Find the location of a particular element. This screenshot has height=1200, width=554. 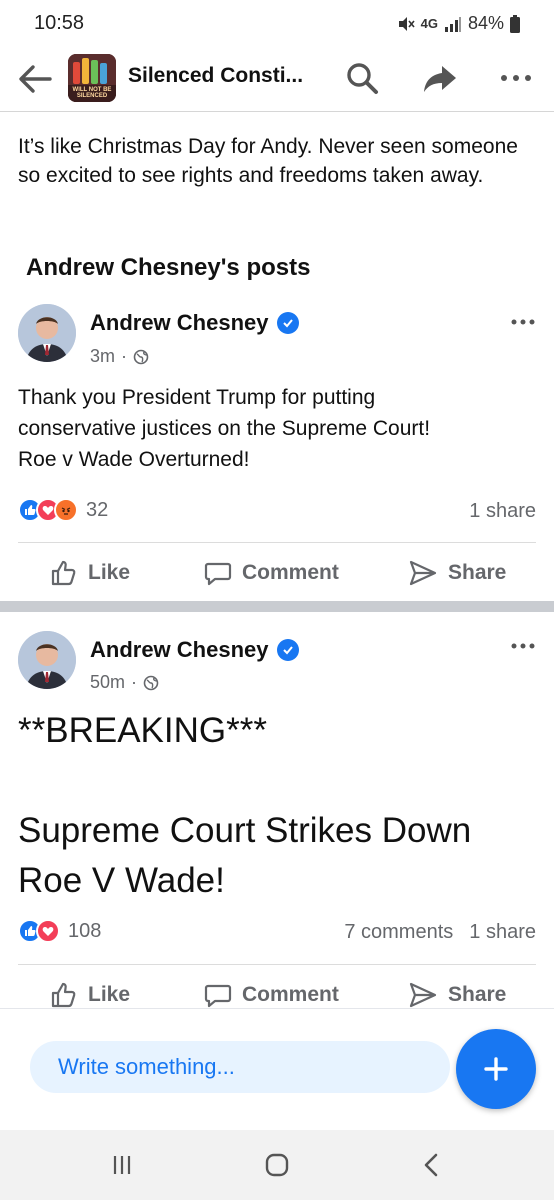

post-body-line: Roe v Wade Overturned! is located at coordinates (134, 459).